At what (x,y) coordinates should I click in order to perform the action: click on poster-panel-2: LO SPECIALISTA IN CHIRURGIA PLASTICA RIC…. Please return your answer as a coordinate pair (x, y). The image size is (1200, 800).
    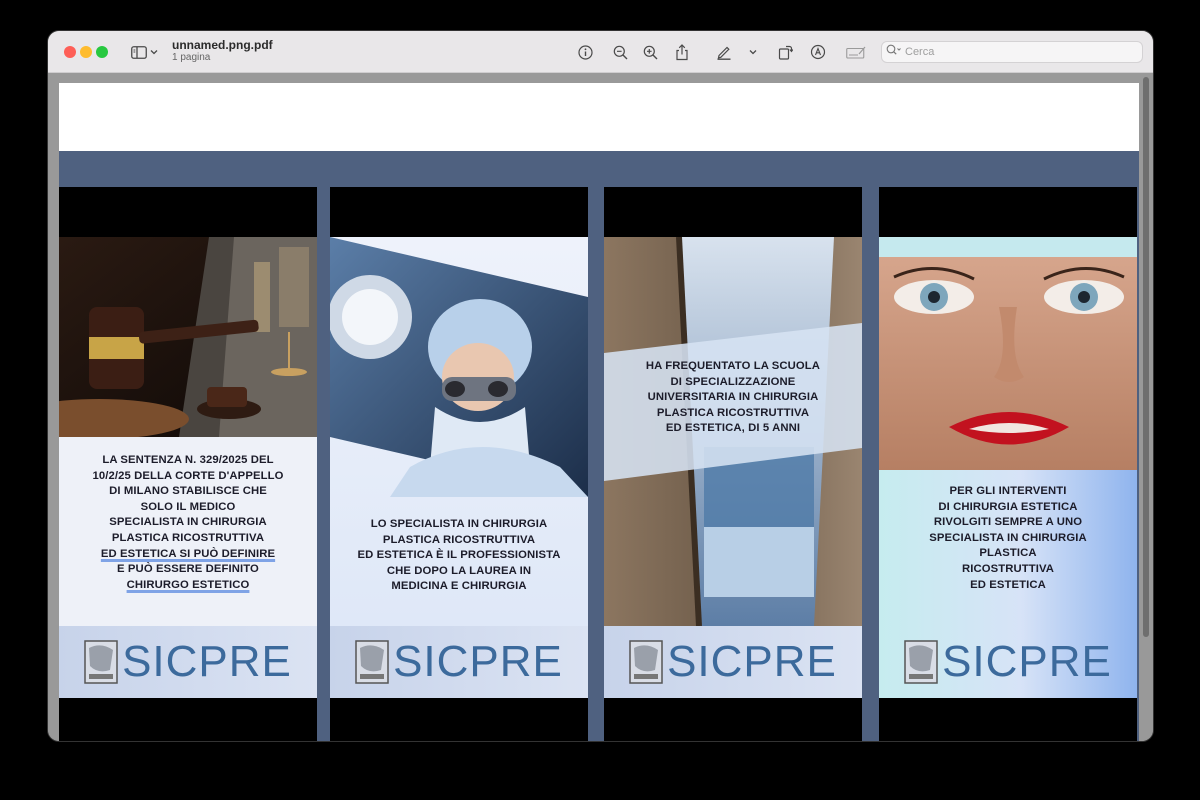
    Looking at the image, I should click on (459, 464).